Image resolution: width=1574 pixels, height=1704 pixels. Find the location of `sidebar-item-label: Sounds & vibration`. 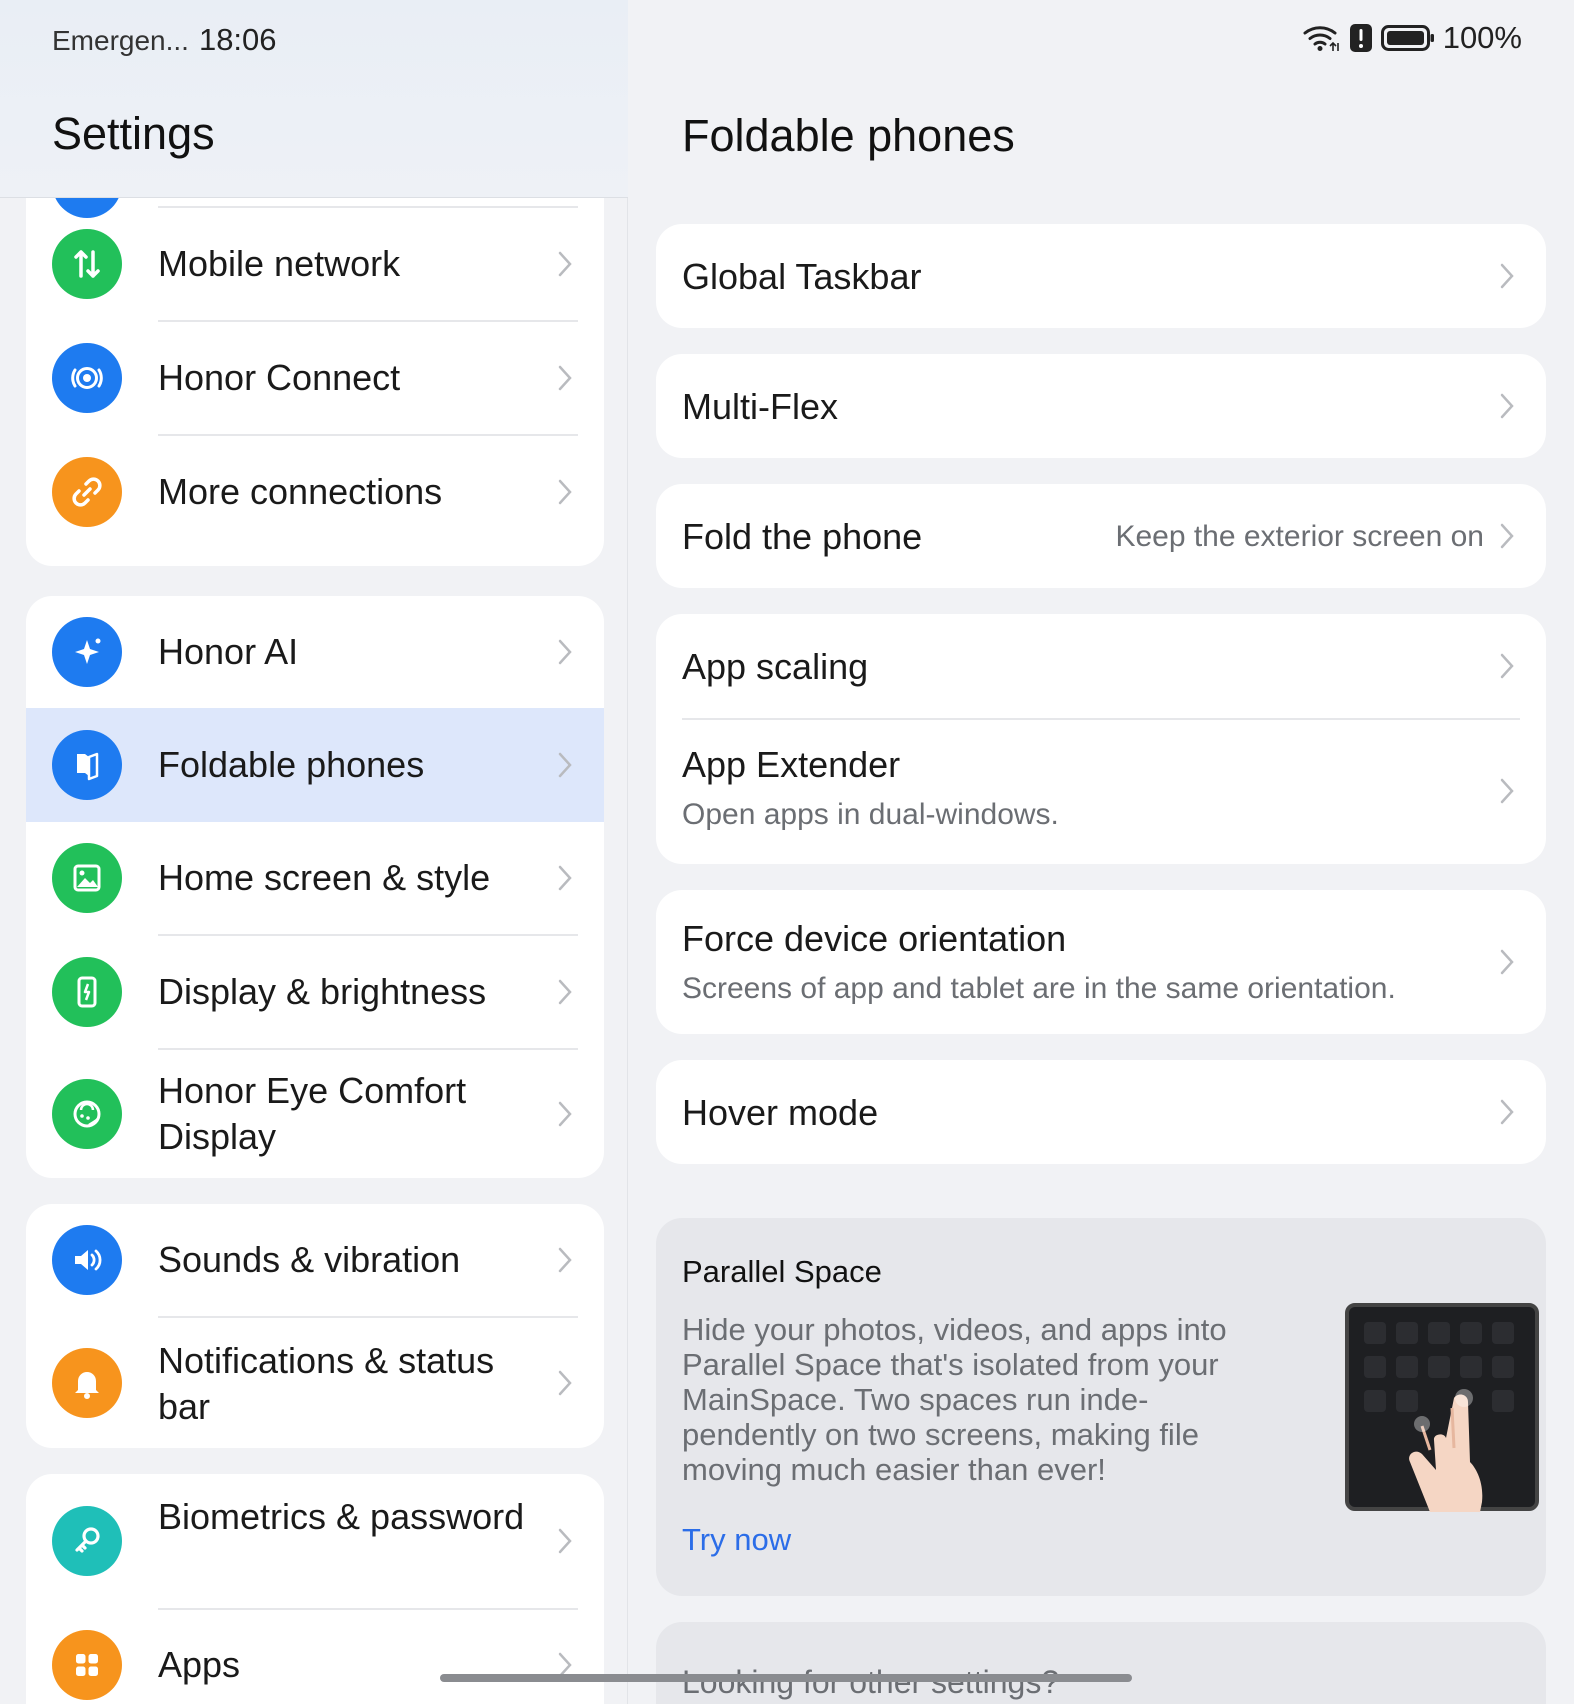

sidebar-item-label: Sounds & vibration is located at coordinates (309, 1259).